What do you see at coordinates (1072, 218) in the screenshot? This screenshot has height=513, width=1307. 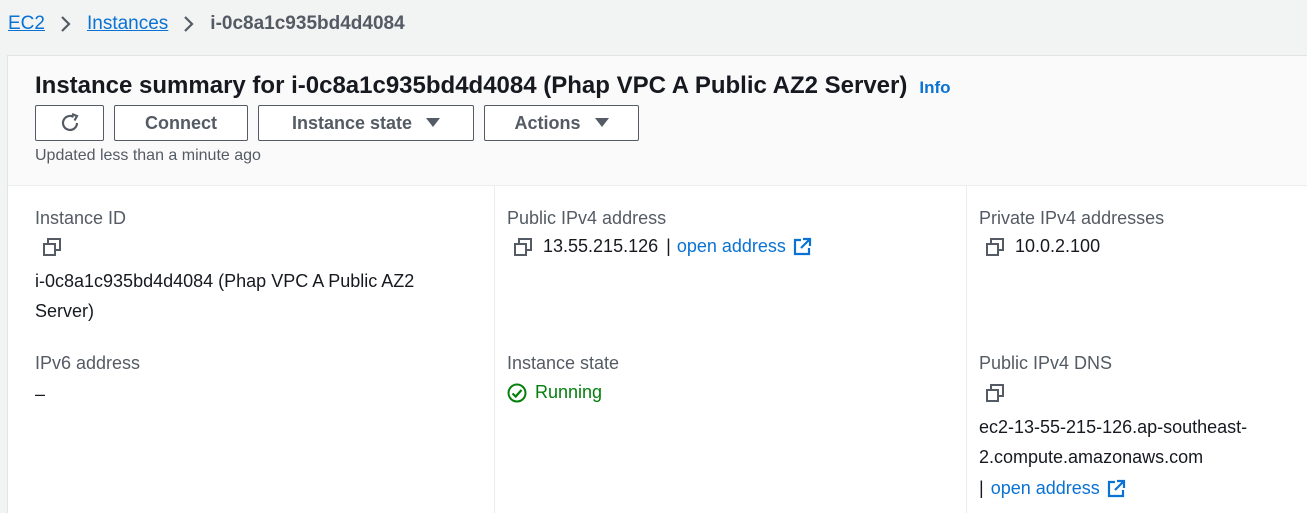 I see `private-ipv4-label: Private IPv4 addresses` at bounding box center [1072, 218].